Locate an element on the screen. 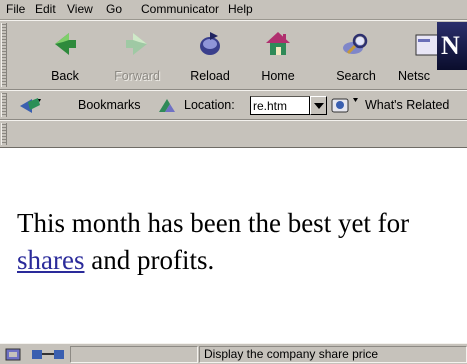 The image size is (467, 364). search-icon is located at coordinates (355, 44).